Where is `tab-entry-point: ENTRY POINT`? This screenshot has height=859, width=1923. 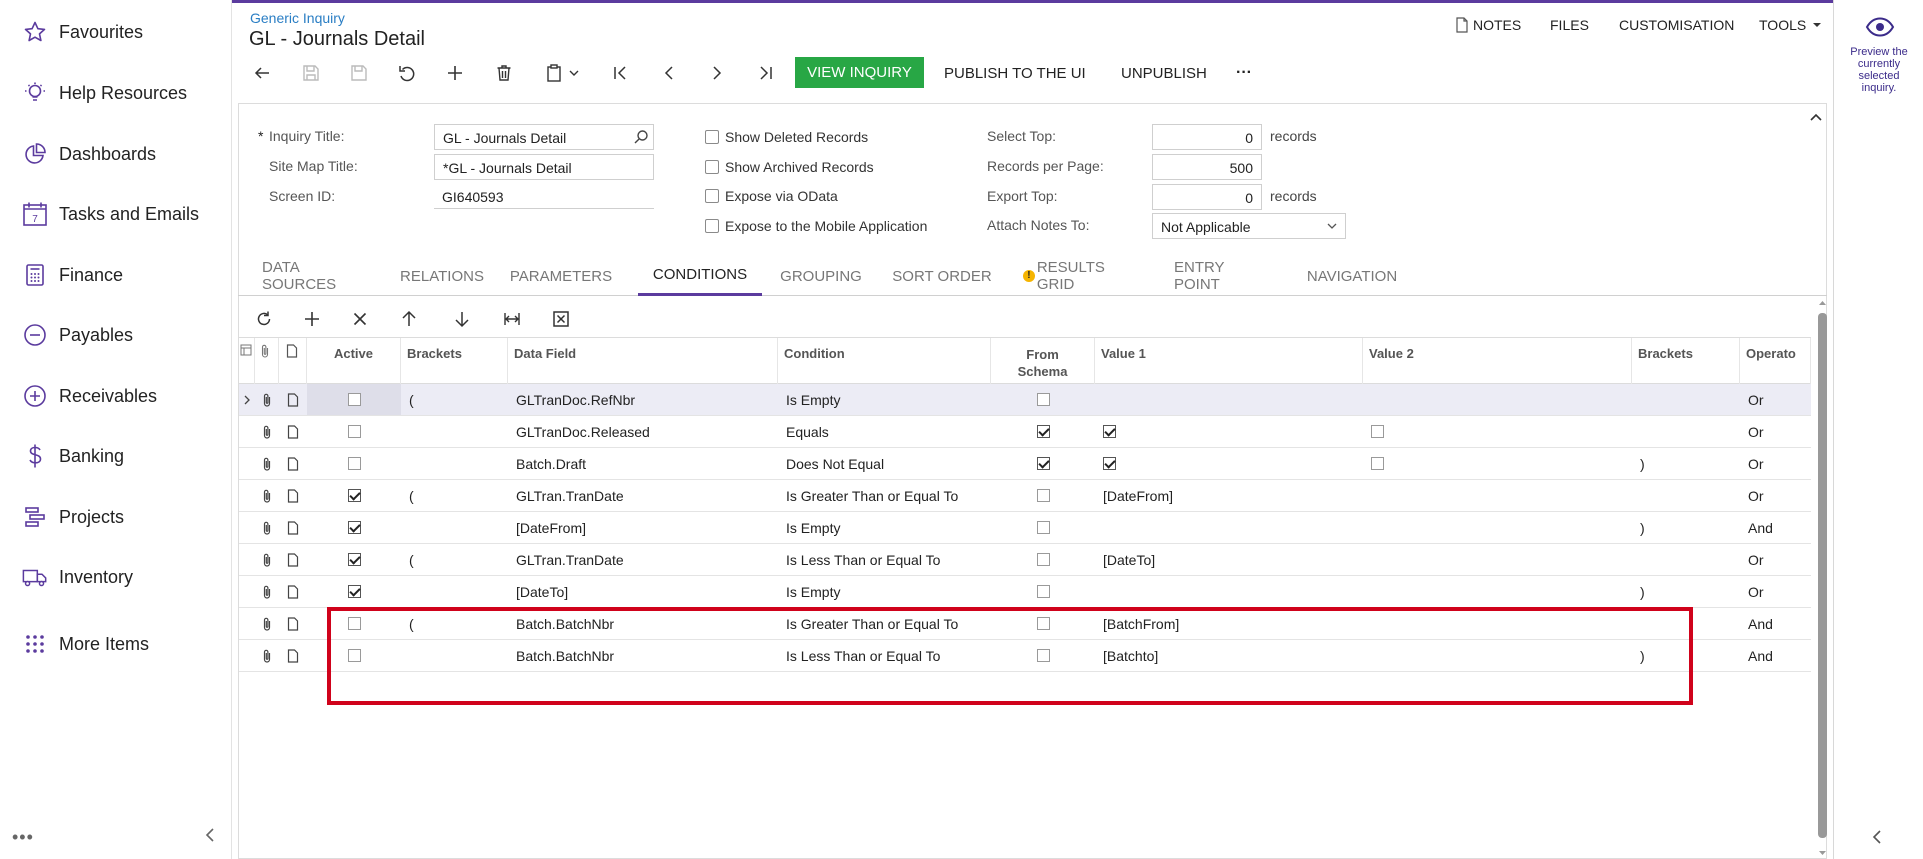
tab-entry-point: ENTRY POINT is located at coordinates (1222, 276).